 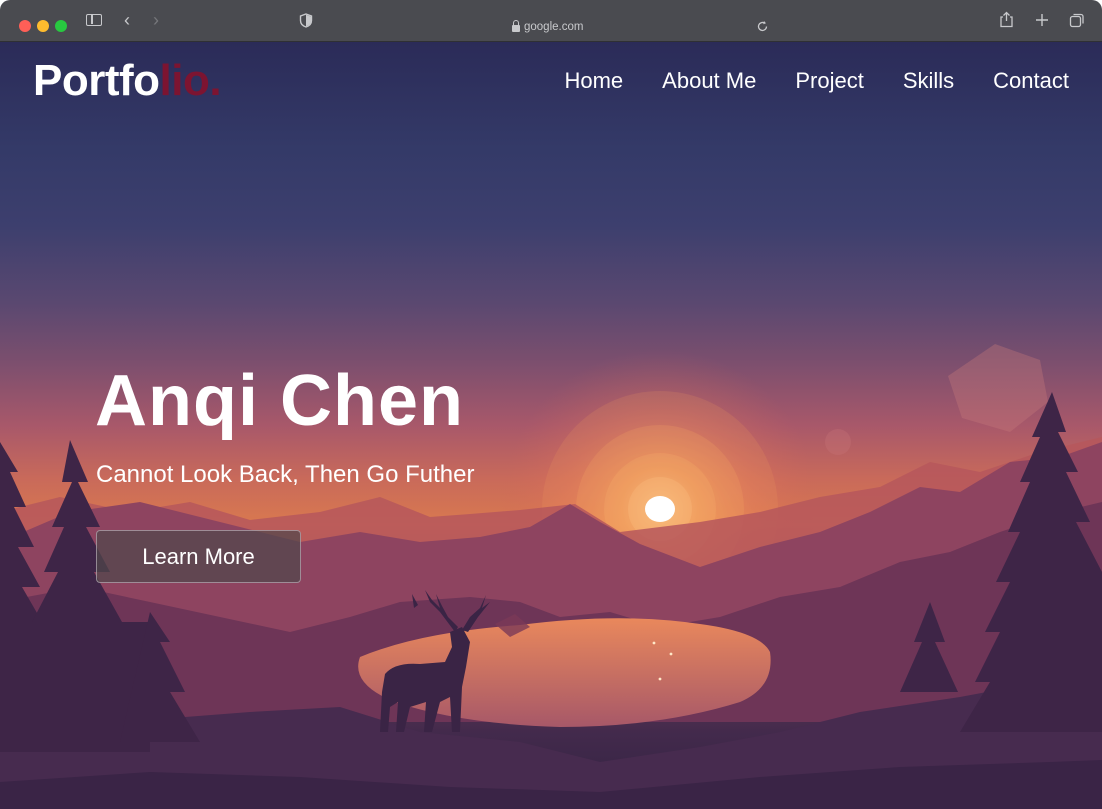 I want to click on new-tab-icon, so click(x=1042, y=20).